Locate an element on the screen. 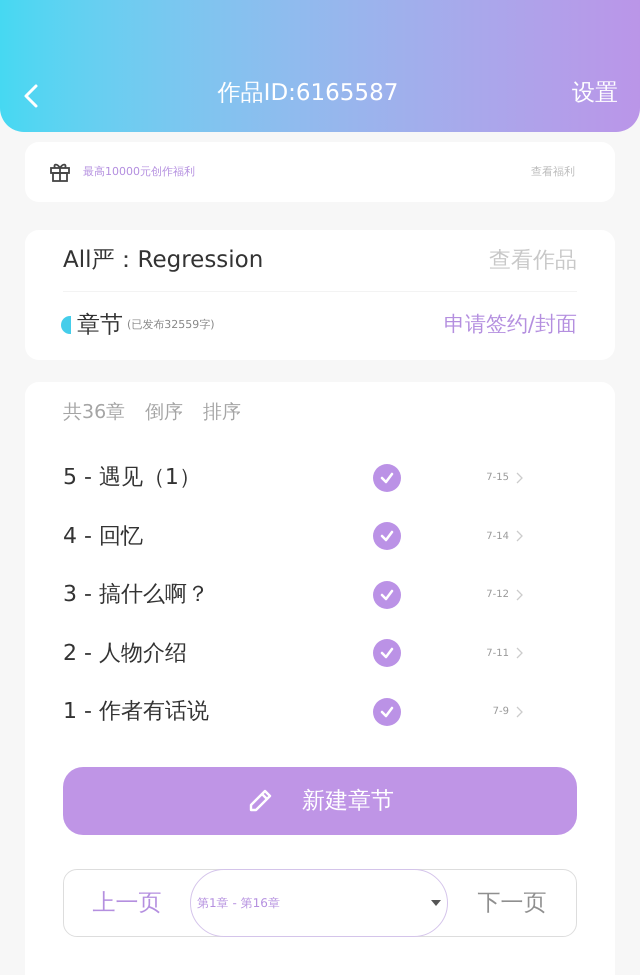 The image size is (640, 975). chapter-title: 2 - 人物介绍 is located at coordinates (125, 654).